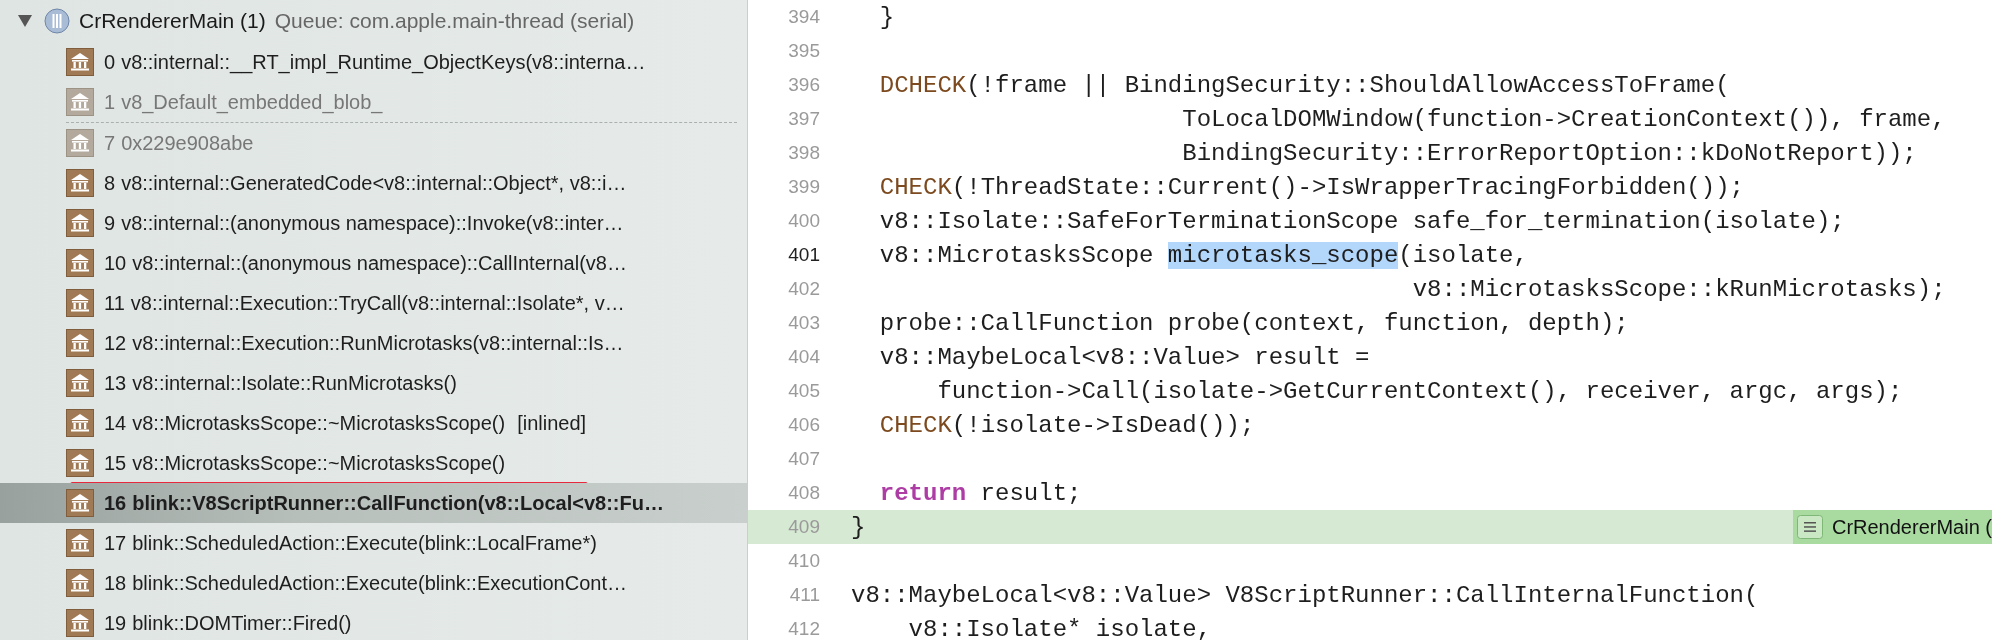 This screenshot has height=640, width=1992. I want to click on line-number: 410, so click(803, 561).